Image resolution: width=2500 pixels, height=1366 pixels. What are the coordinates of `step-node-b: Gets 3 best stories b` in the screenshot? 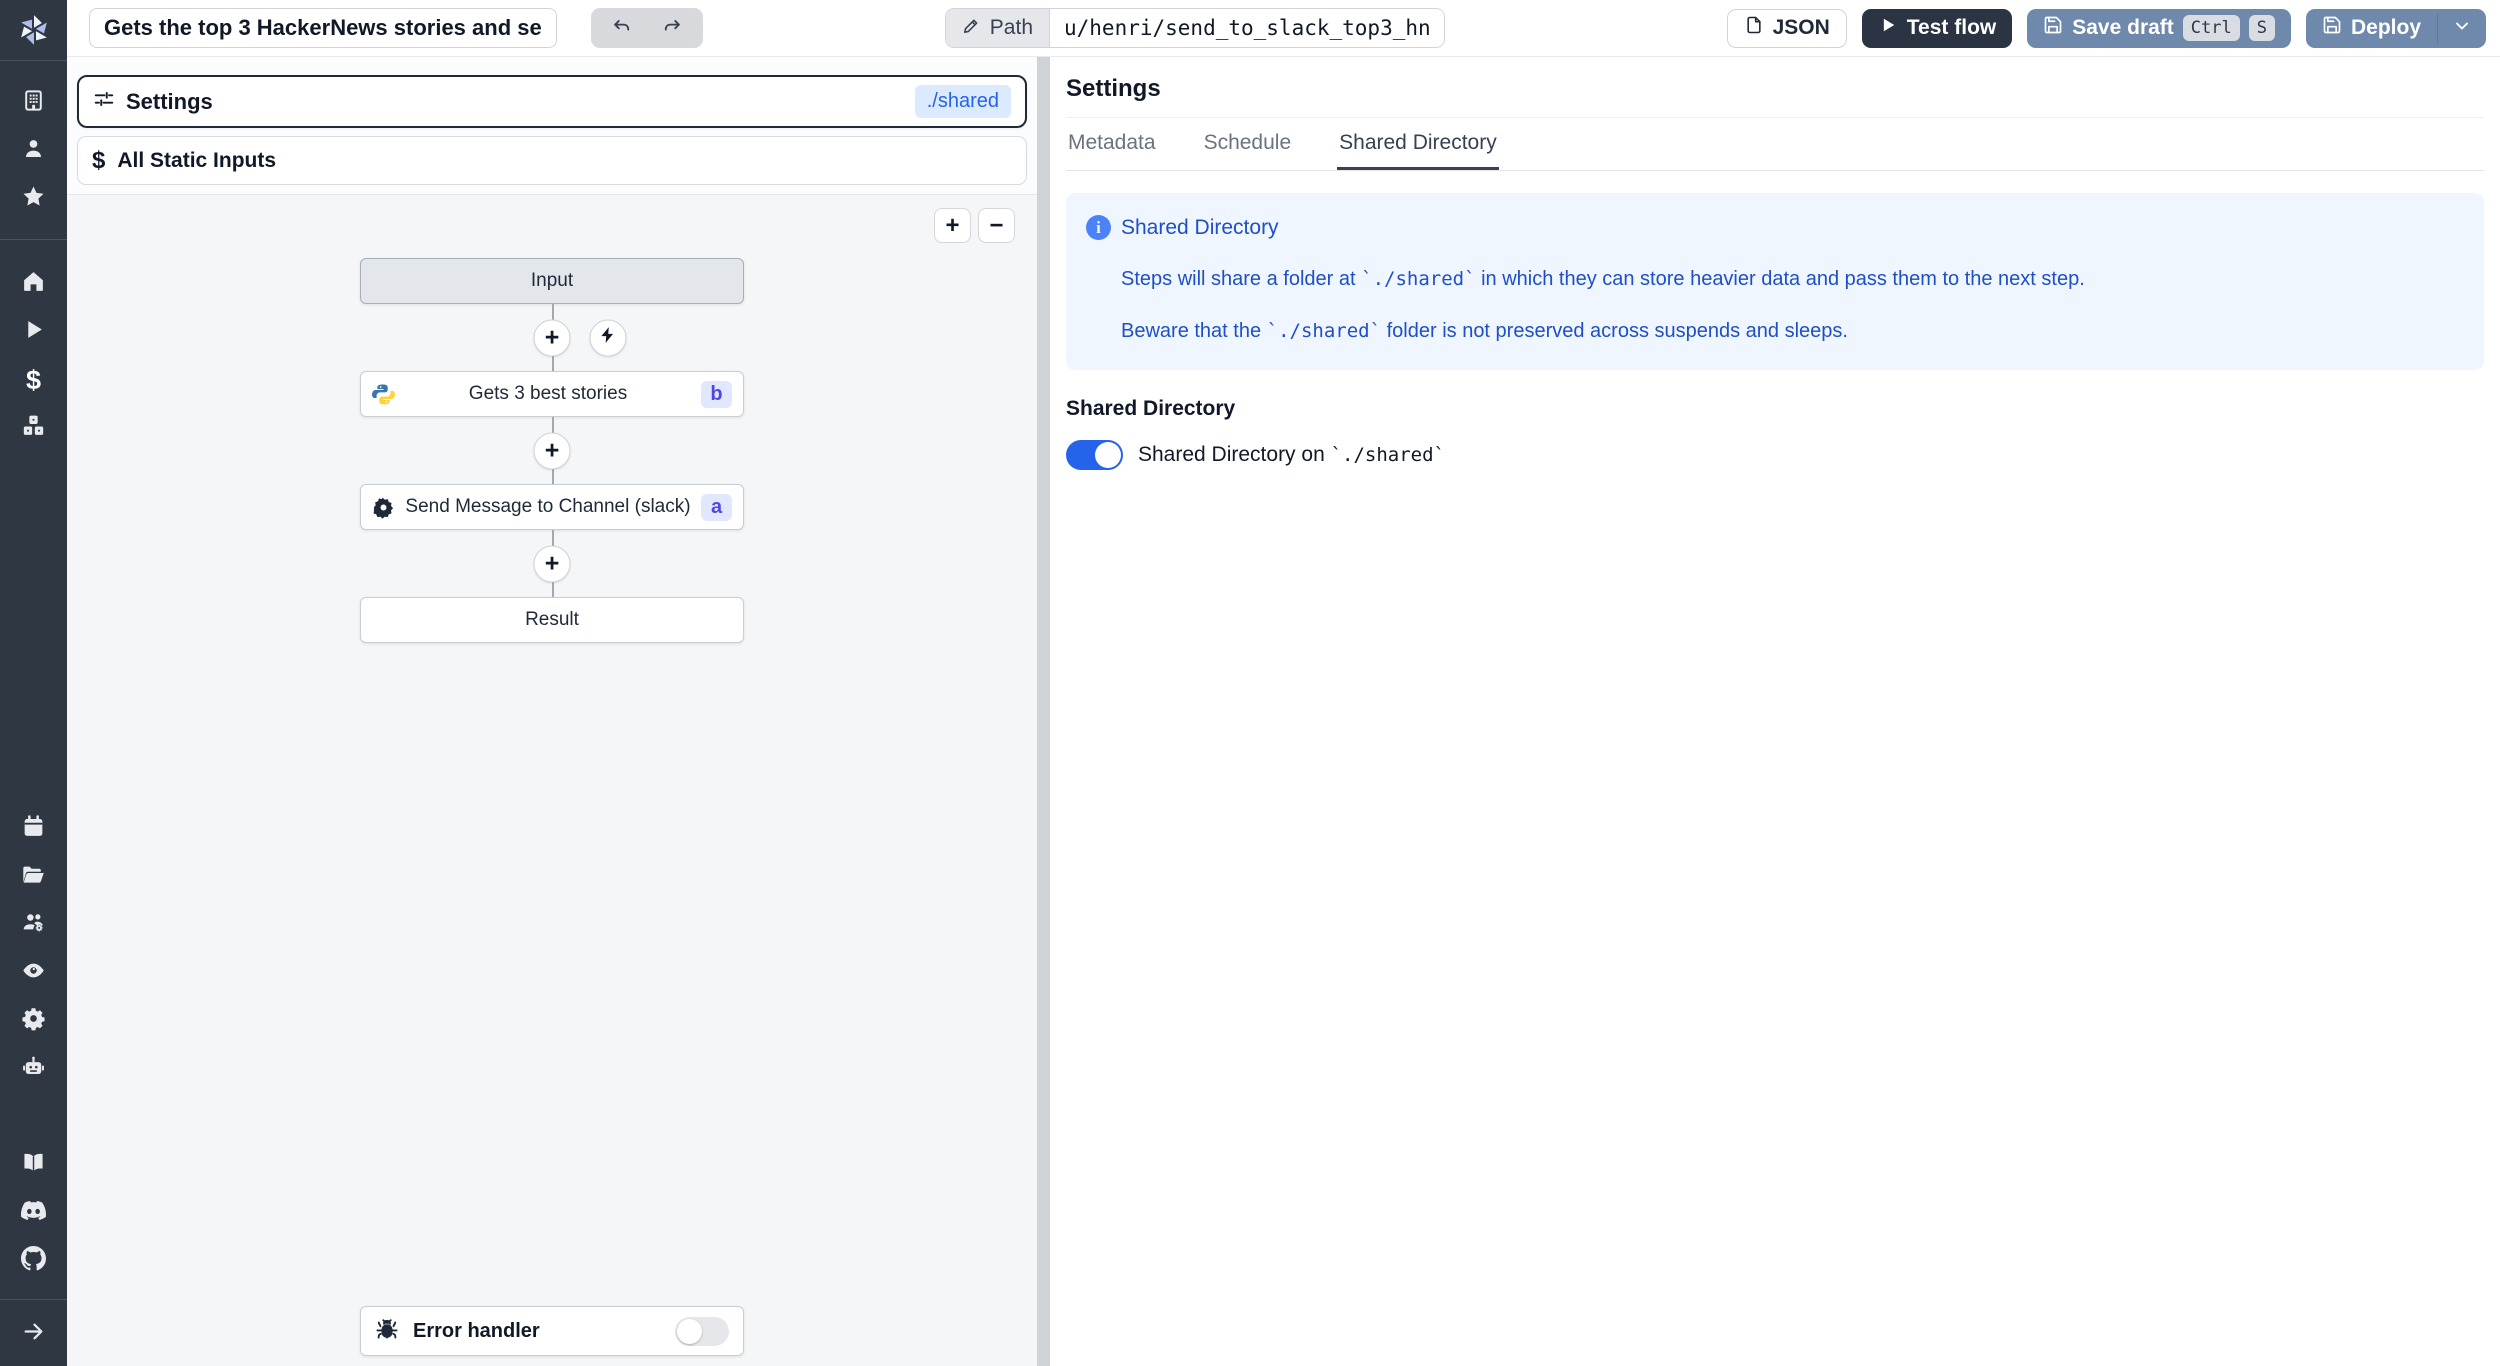 It's located at (552, 394).